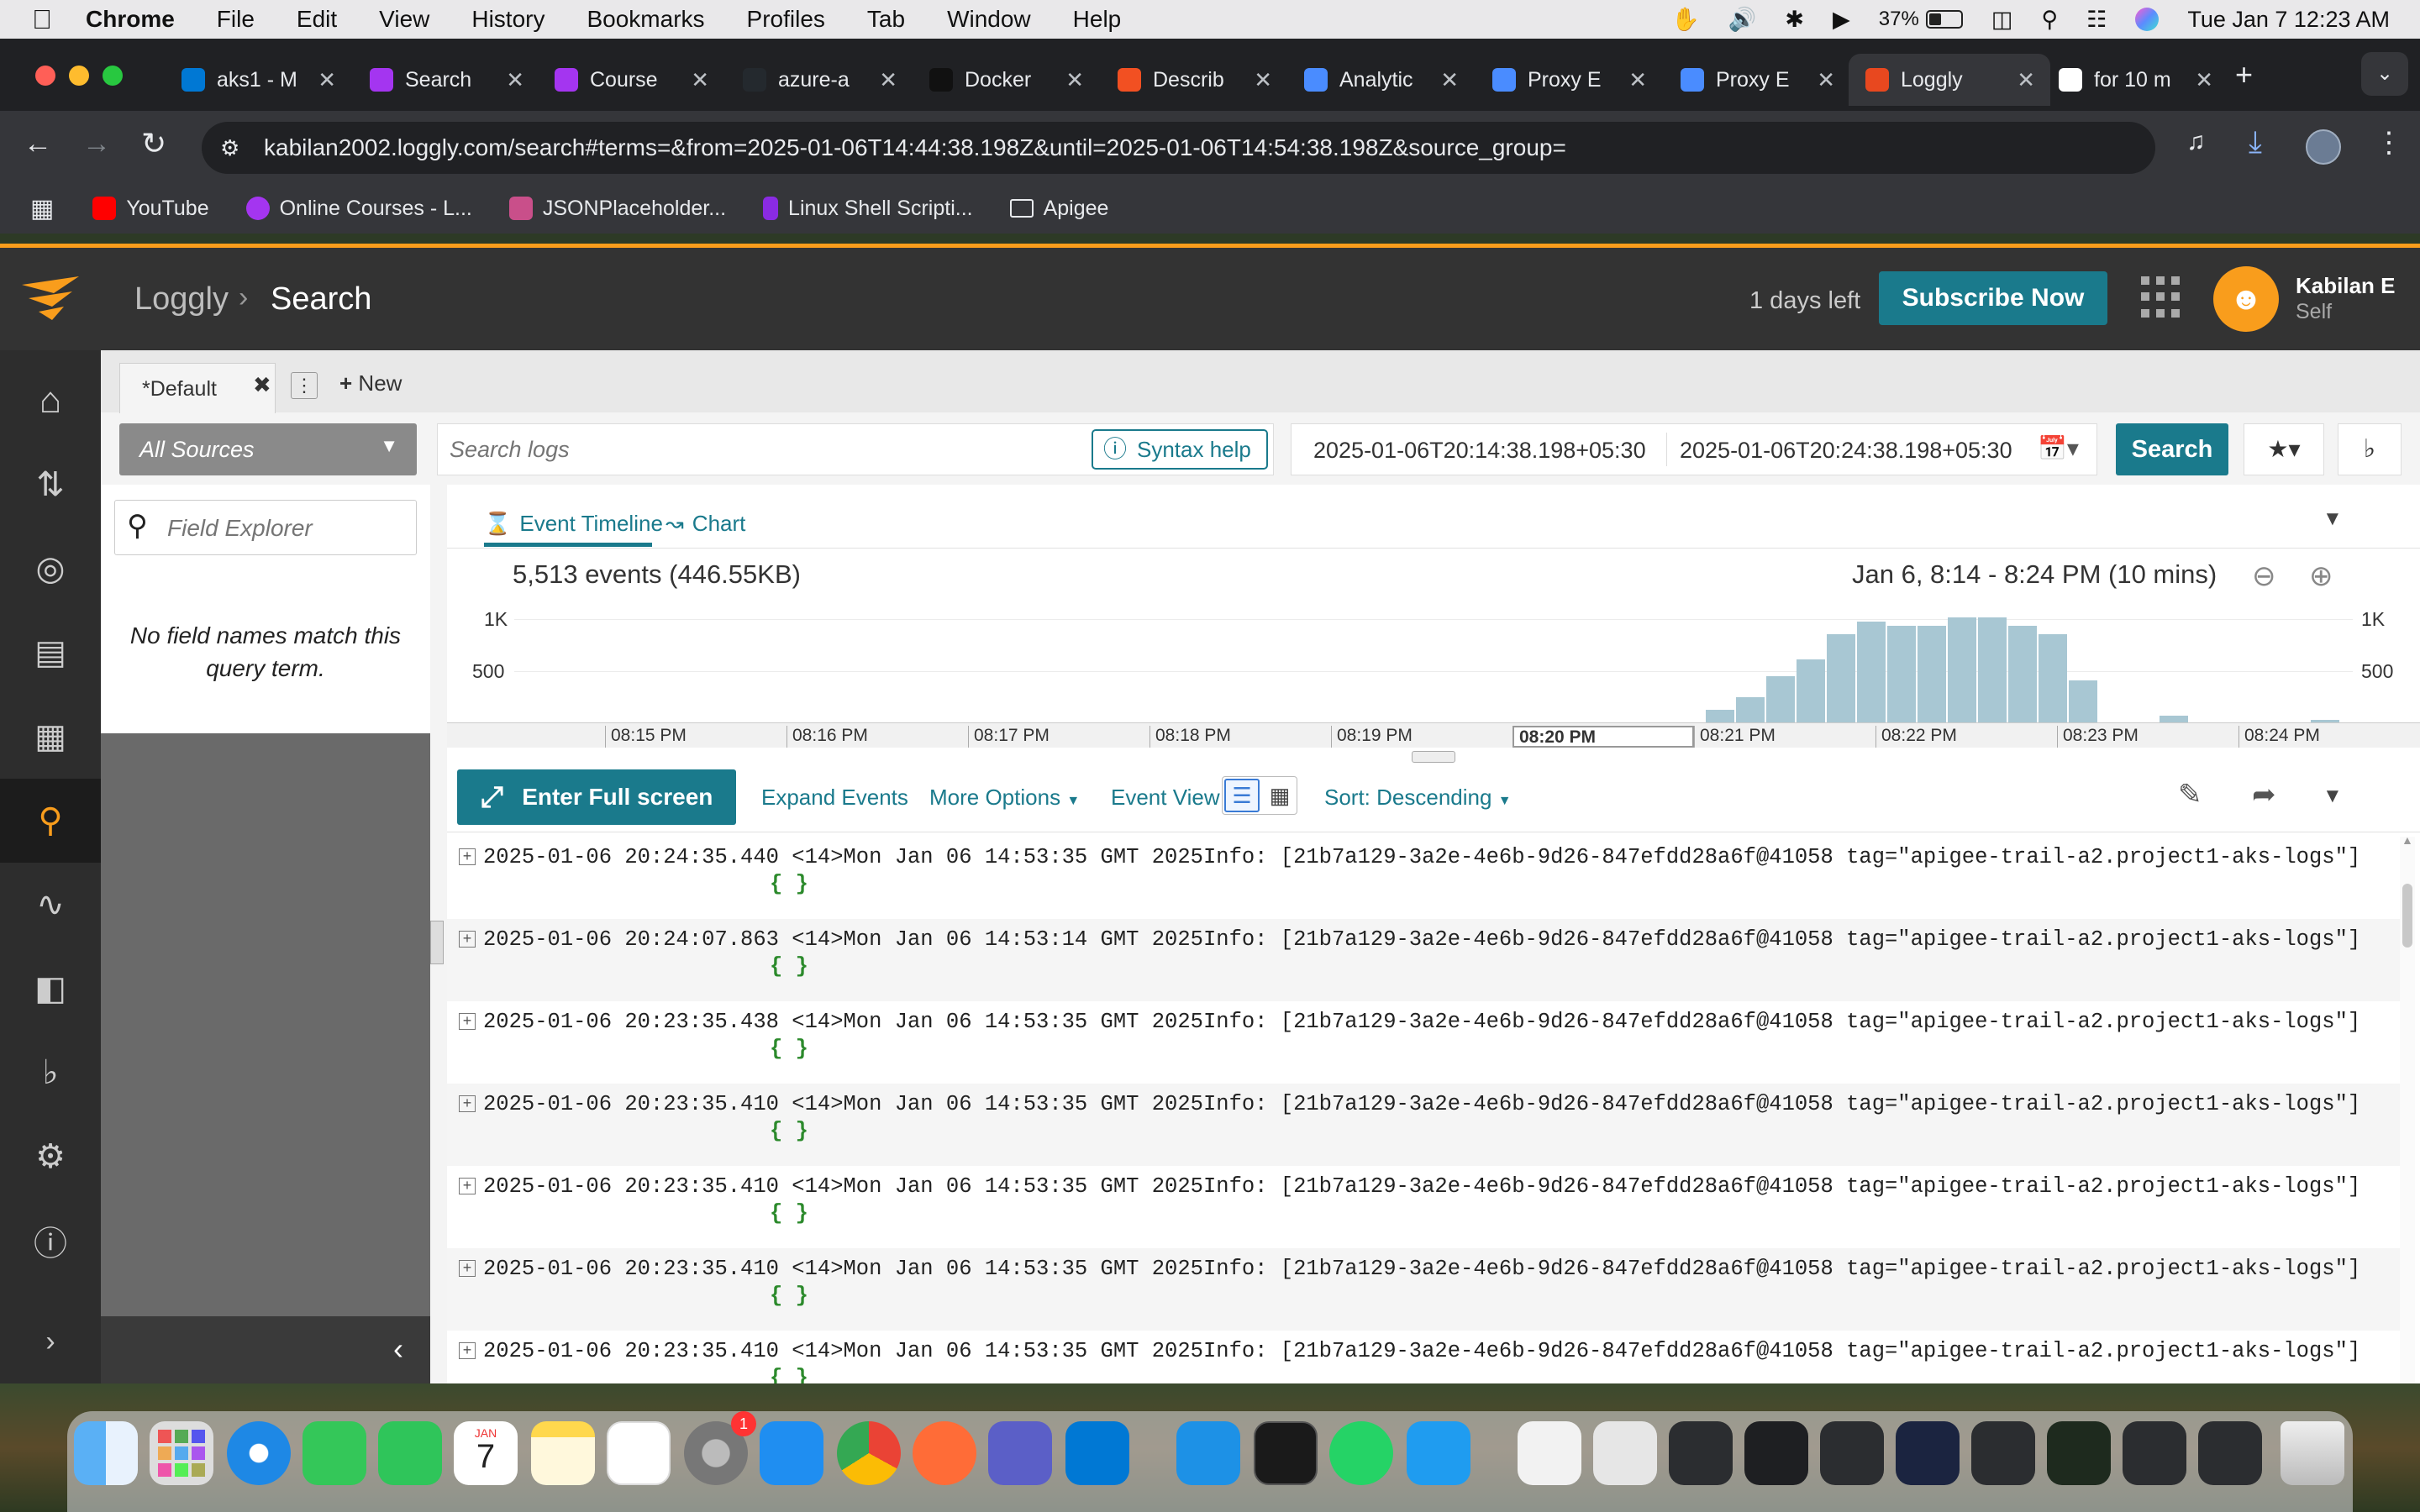 Image resolution: width=2420 pixels, height=1512 pixels. Describe the element at coordinates (819, 80) in the screenshot. I see `browser-tab: azure-a ✕` at that location.